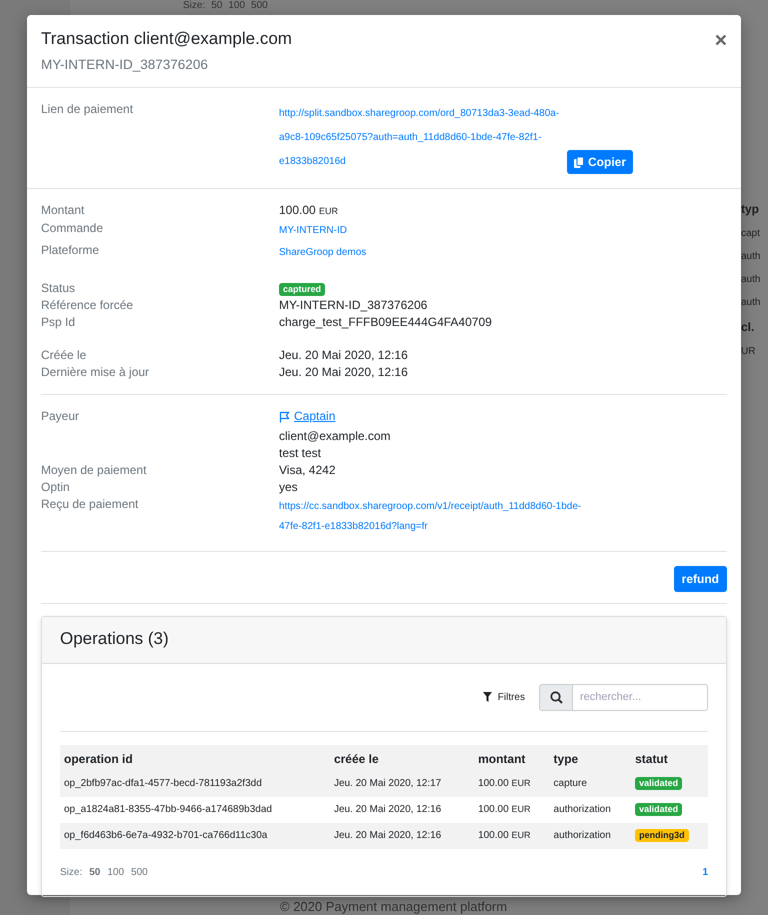  I want to click on link: MY-INTERN-ID, so click(436, 231).